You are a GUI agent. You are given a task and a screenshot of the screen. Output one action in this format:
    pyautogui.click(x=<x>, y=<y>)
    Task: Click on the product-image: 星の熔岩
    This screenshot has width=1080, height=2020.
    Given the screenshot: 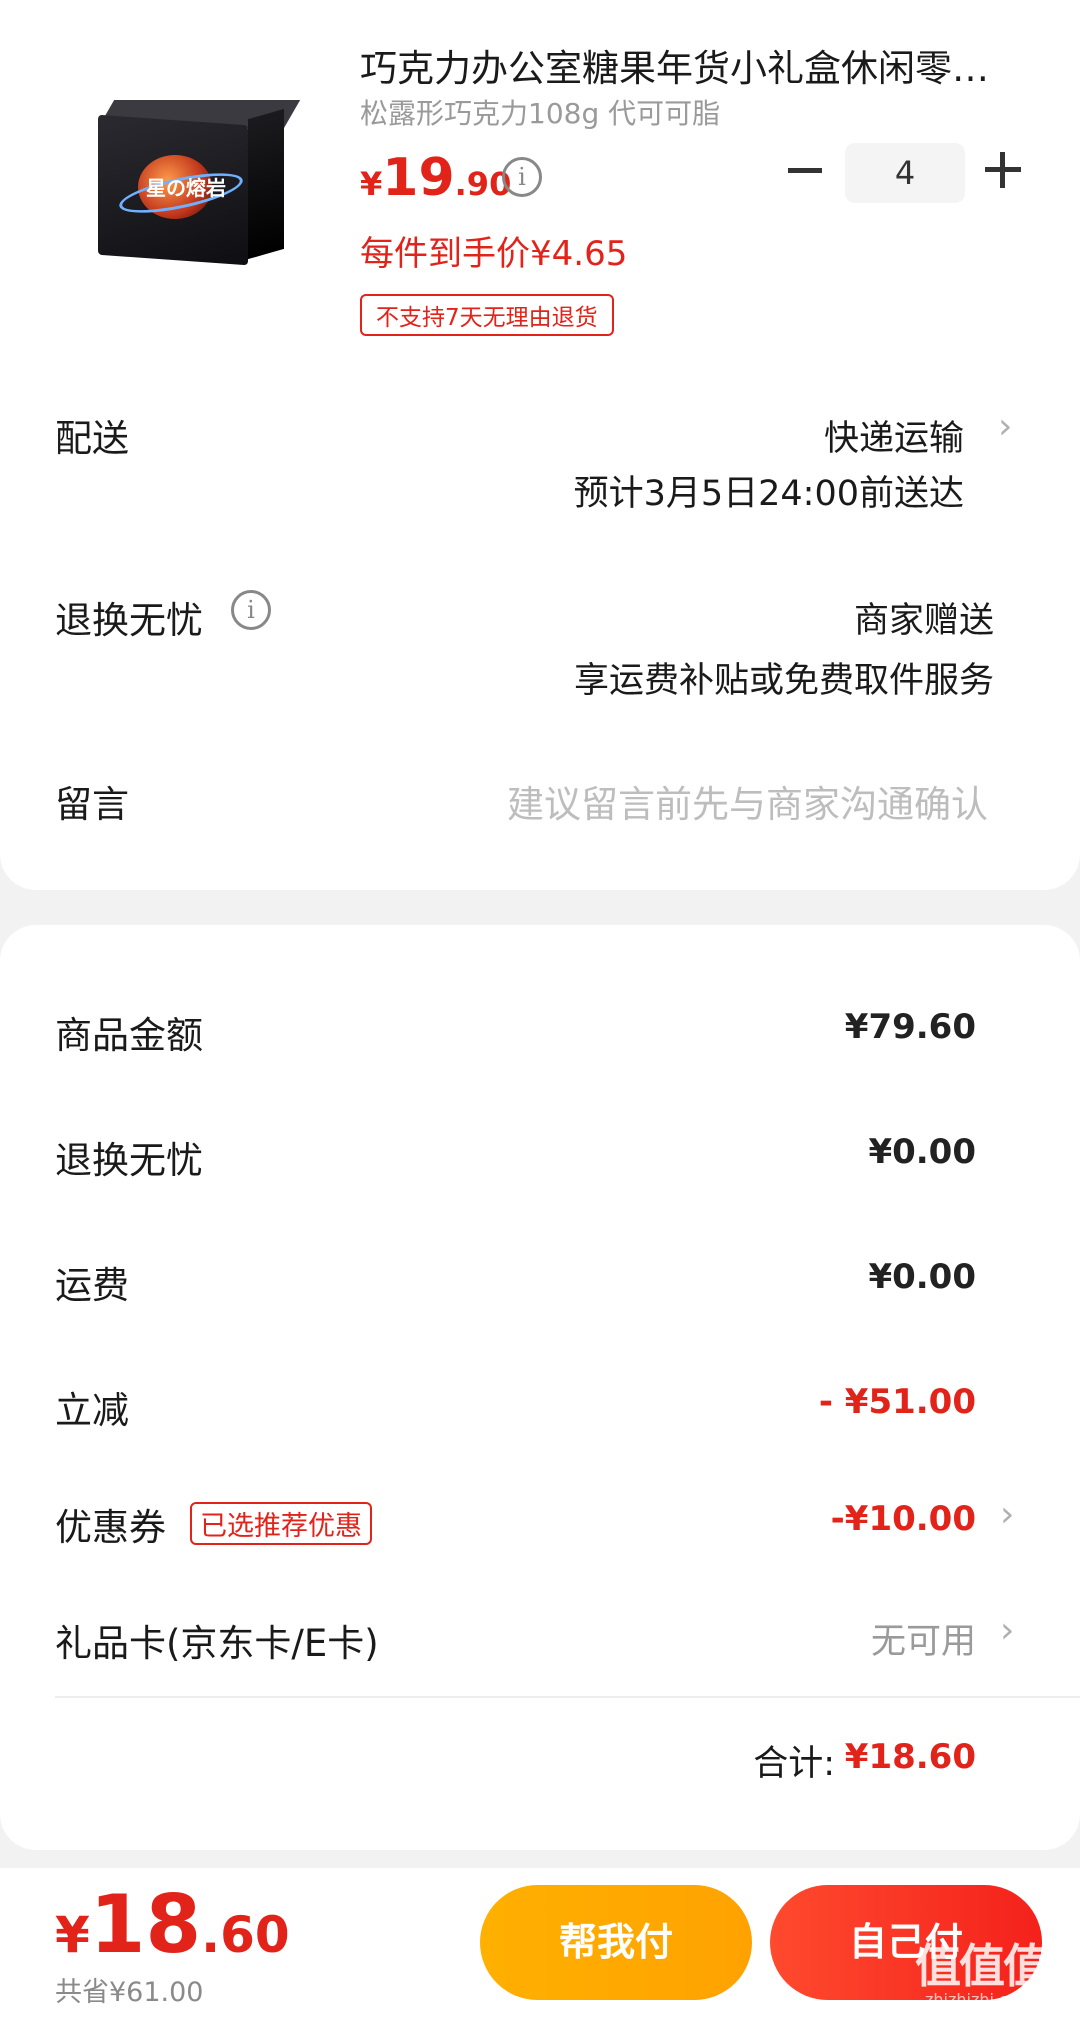 What is the action you would take?
    pyautogui.click(x=194, y=185)
    